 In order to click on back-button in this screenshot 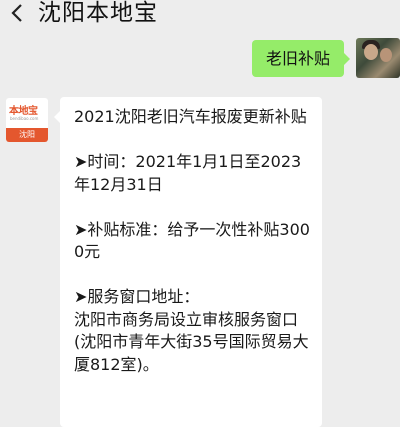, I will do `click(17, 13)`.